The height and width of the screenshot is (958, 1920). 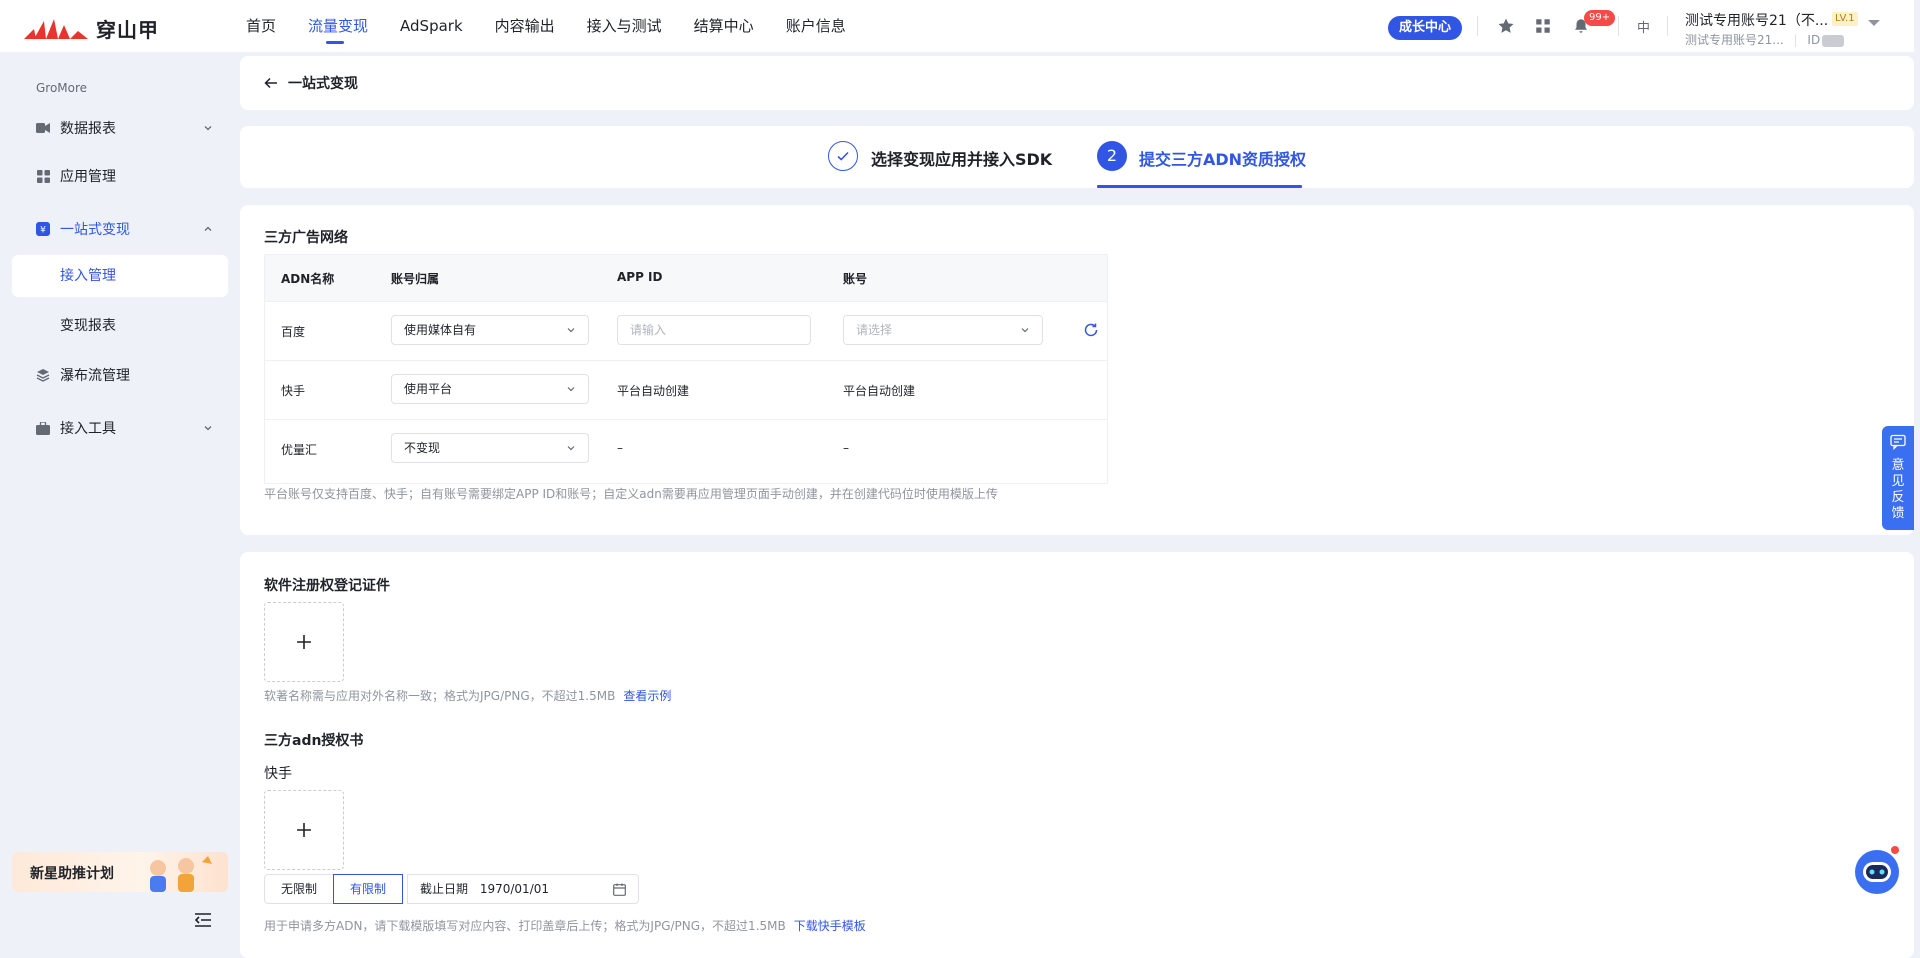 What do you see at coordinates (1112, 156) in the screenshot?
I see `step2-number: 2` at bounding box center [1112, 156].